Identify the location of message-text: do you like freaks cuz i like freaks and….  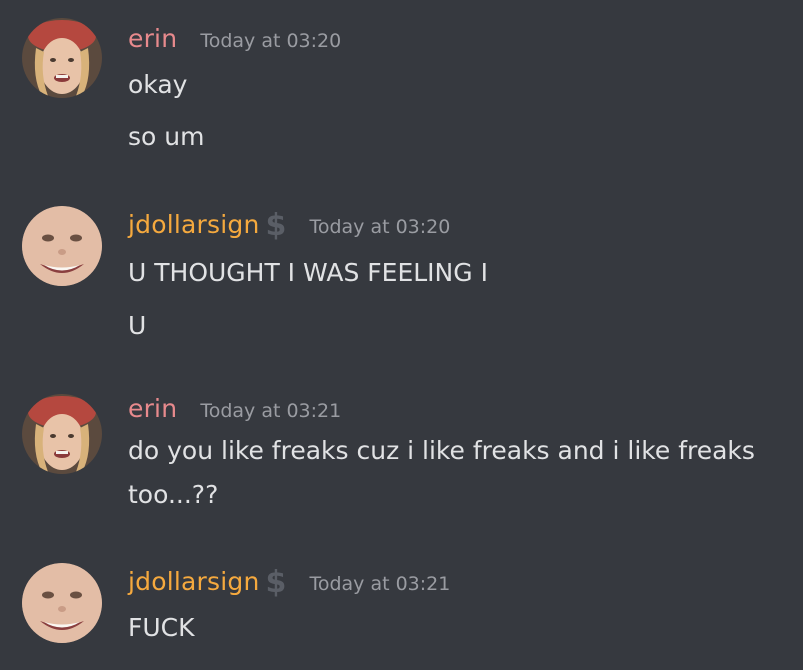
(441, 450).